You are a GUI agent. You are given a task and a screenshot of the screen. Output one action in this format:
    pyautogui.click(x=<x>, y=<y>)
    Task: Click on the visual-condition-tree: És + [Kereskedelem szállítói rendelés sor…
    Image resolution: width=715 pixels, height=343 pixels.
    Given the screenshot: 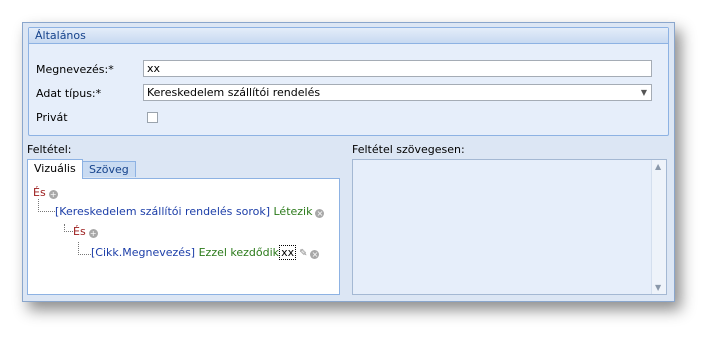 What is the action you would take?
    pyautogui.click(x=183, y=236)
    